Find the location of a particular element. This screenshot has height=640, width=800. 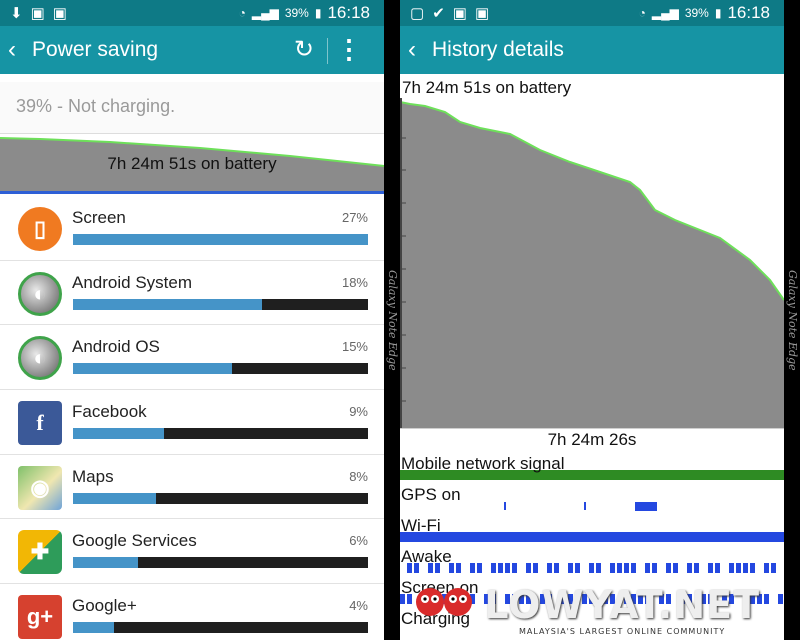

usage-item: ◉ Maps 8% is located at coordinates (192, 487).